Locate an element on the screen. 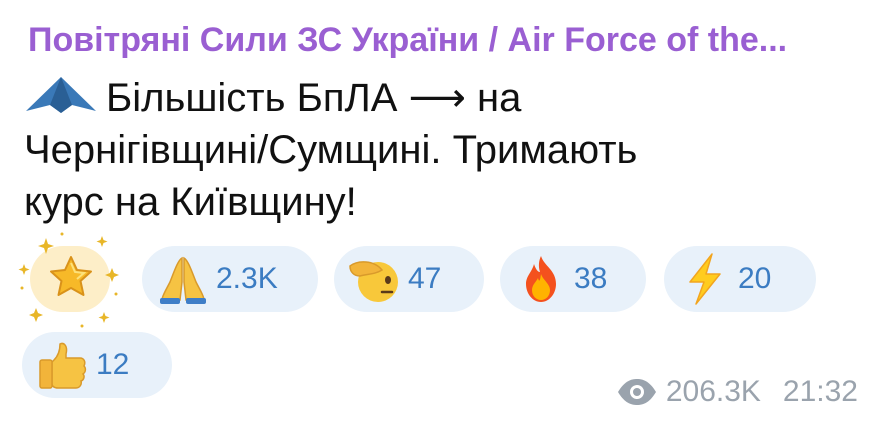  message-text-part2: на is located at coordinates (499, 98).